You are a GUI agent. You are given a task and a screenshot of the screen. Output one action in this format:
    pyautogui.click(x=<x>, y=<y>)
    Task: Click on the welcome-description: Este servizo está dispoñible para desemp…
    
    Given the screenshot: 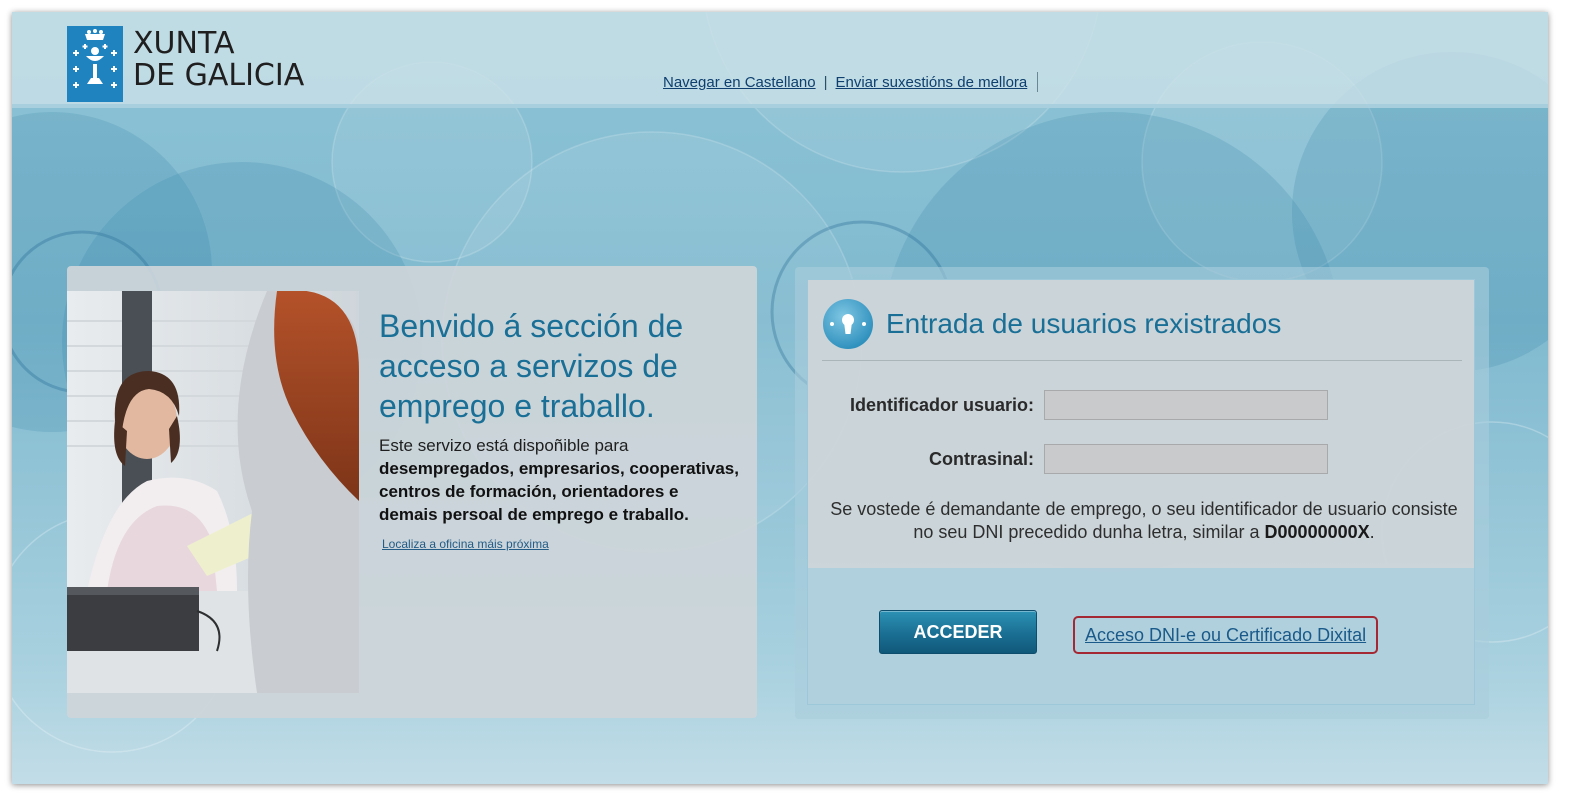 What is the action you would take?
    pyautogui.click(x=559, y=480)
    